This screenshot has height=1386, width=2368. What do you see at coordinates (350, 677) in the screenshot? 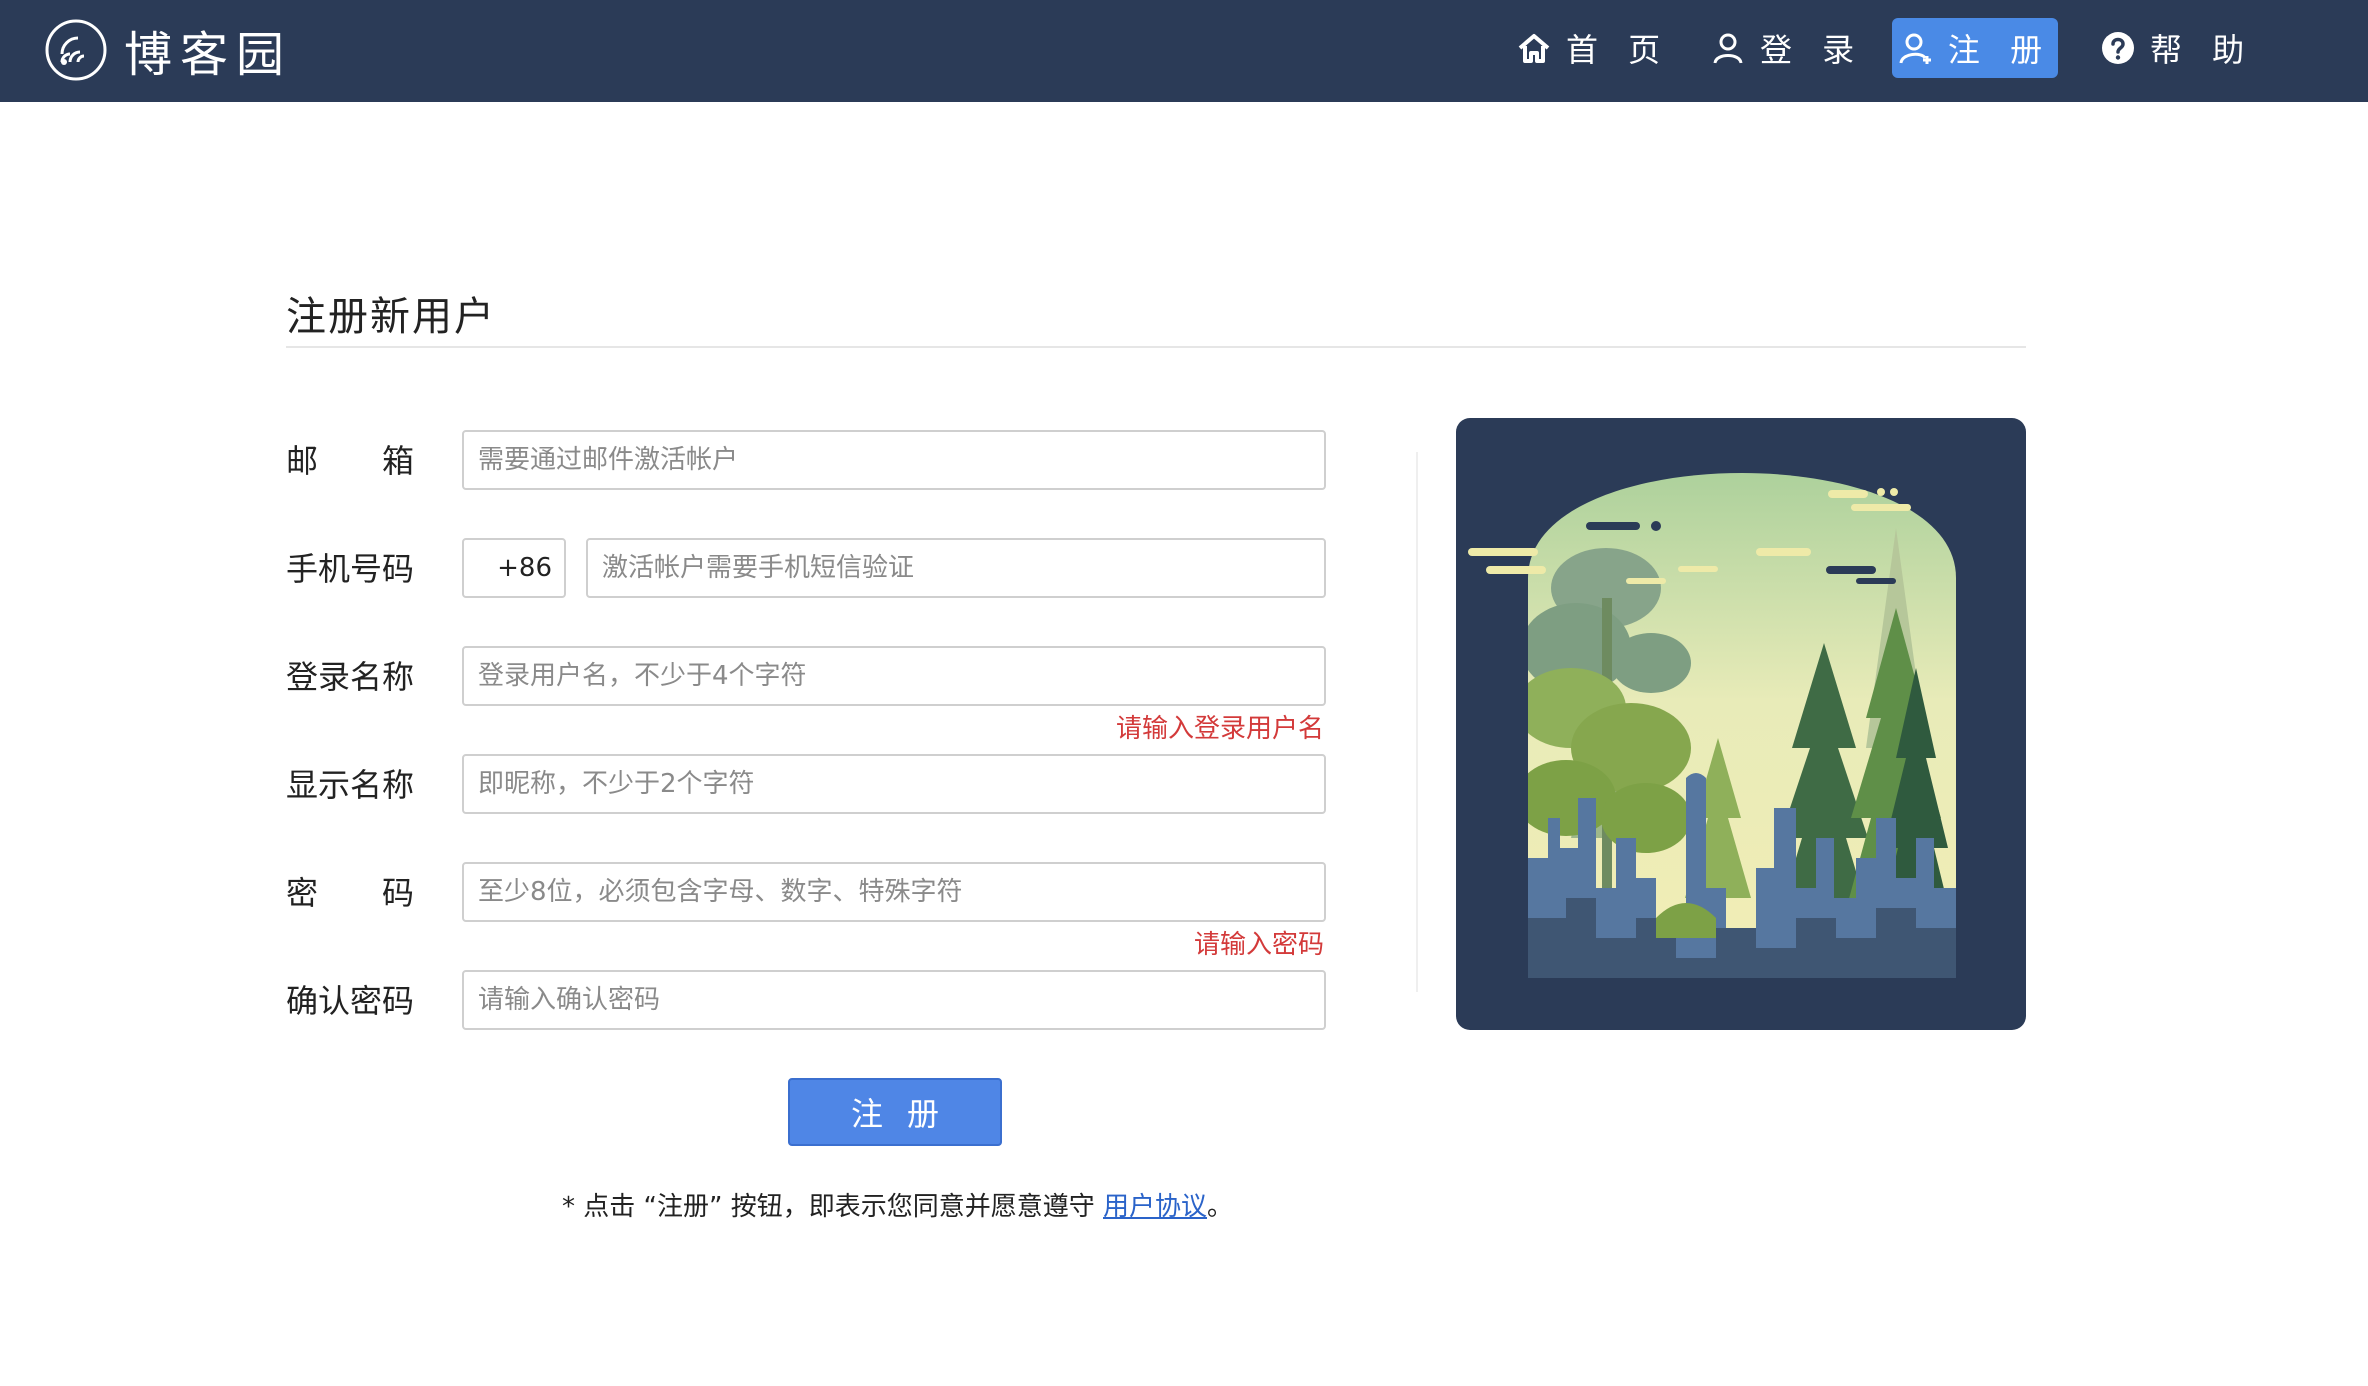
I see `login-name-label: 登录名称` at bounding box center [350, 677].